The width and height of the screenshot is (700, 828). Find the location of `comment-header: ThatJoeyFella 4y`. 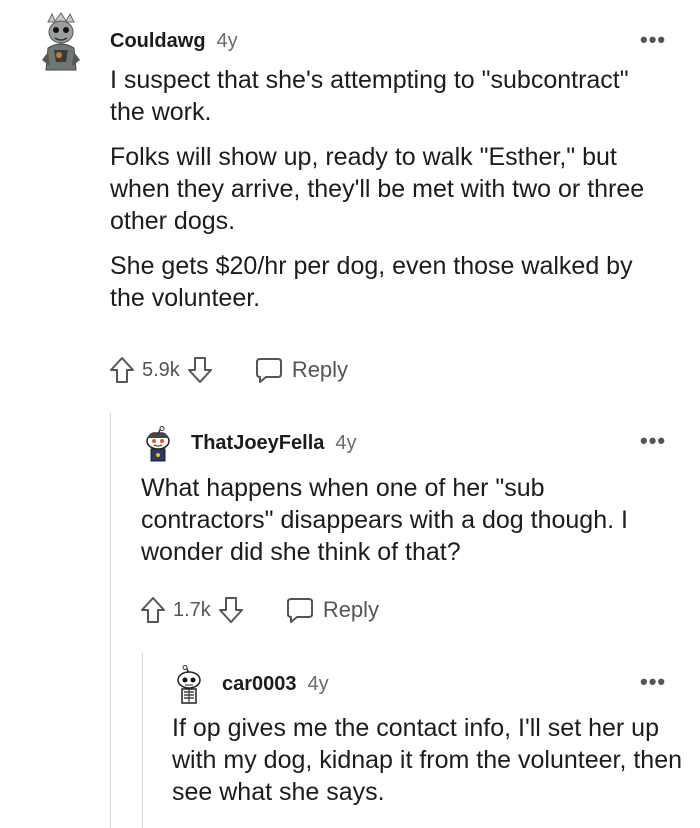

comment-header: ThatJoeyFella 4y is located at coordinates (274, 443).